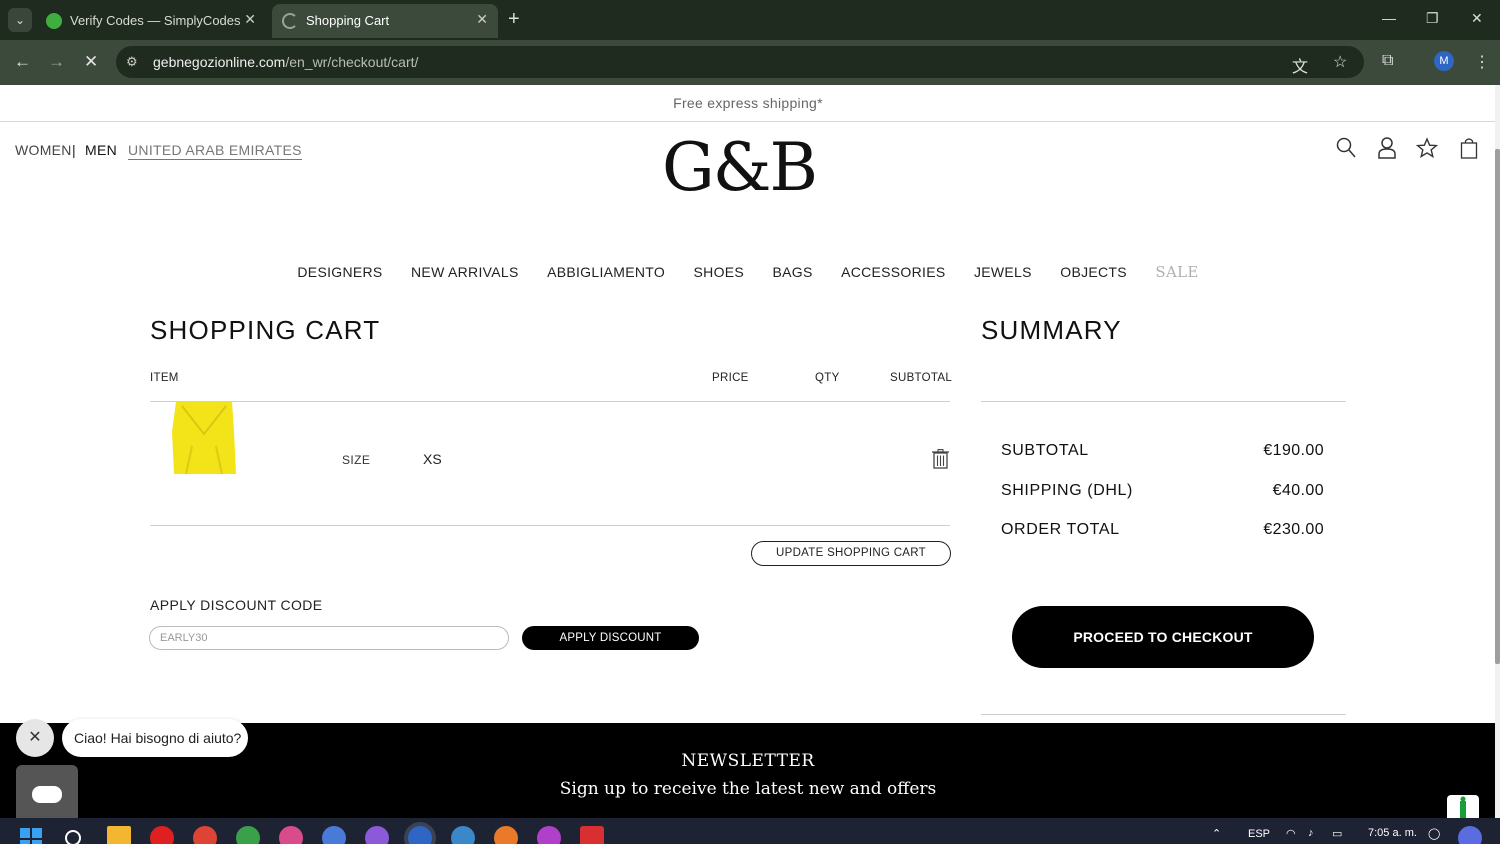  I want to click on tab-title: Shopping Cart, so click(348, 20).